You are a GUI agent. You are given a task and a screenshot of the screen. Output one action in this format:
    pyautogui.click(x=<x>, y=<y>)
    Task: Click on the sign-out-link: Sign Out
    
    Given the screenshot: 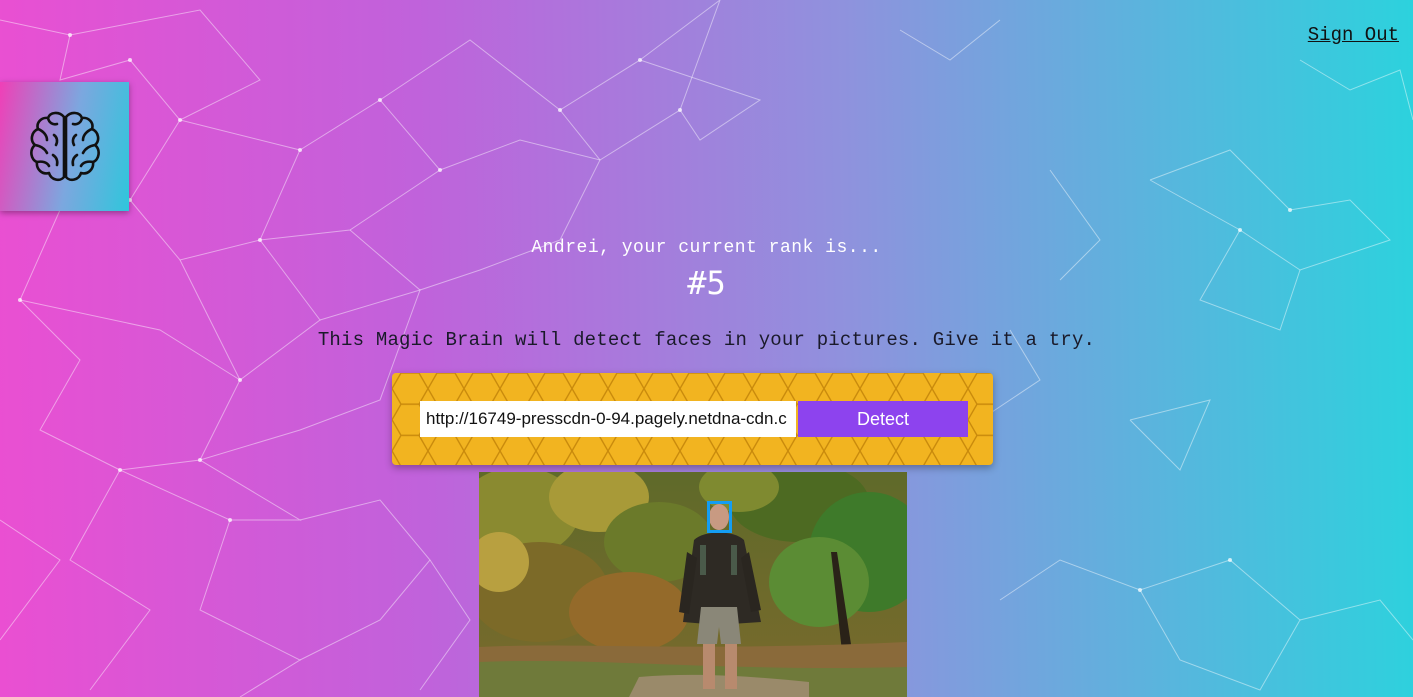 What is the action you would take?
    pyautogui.click(x=1353, y=35)
    